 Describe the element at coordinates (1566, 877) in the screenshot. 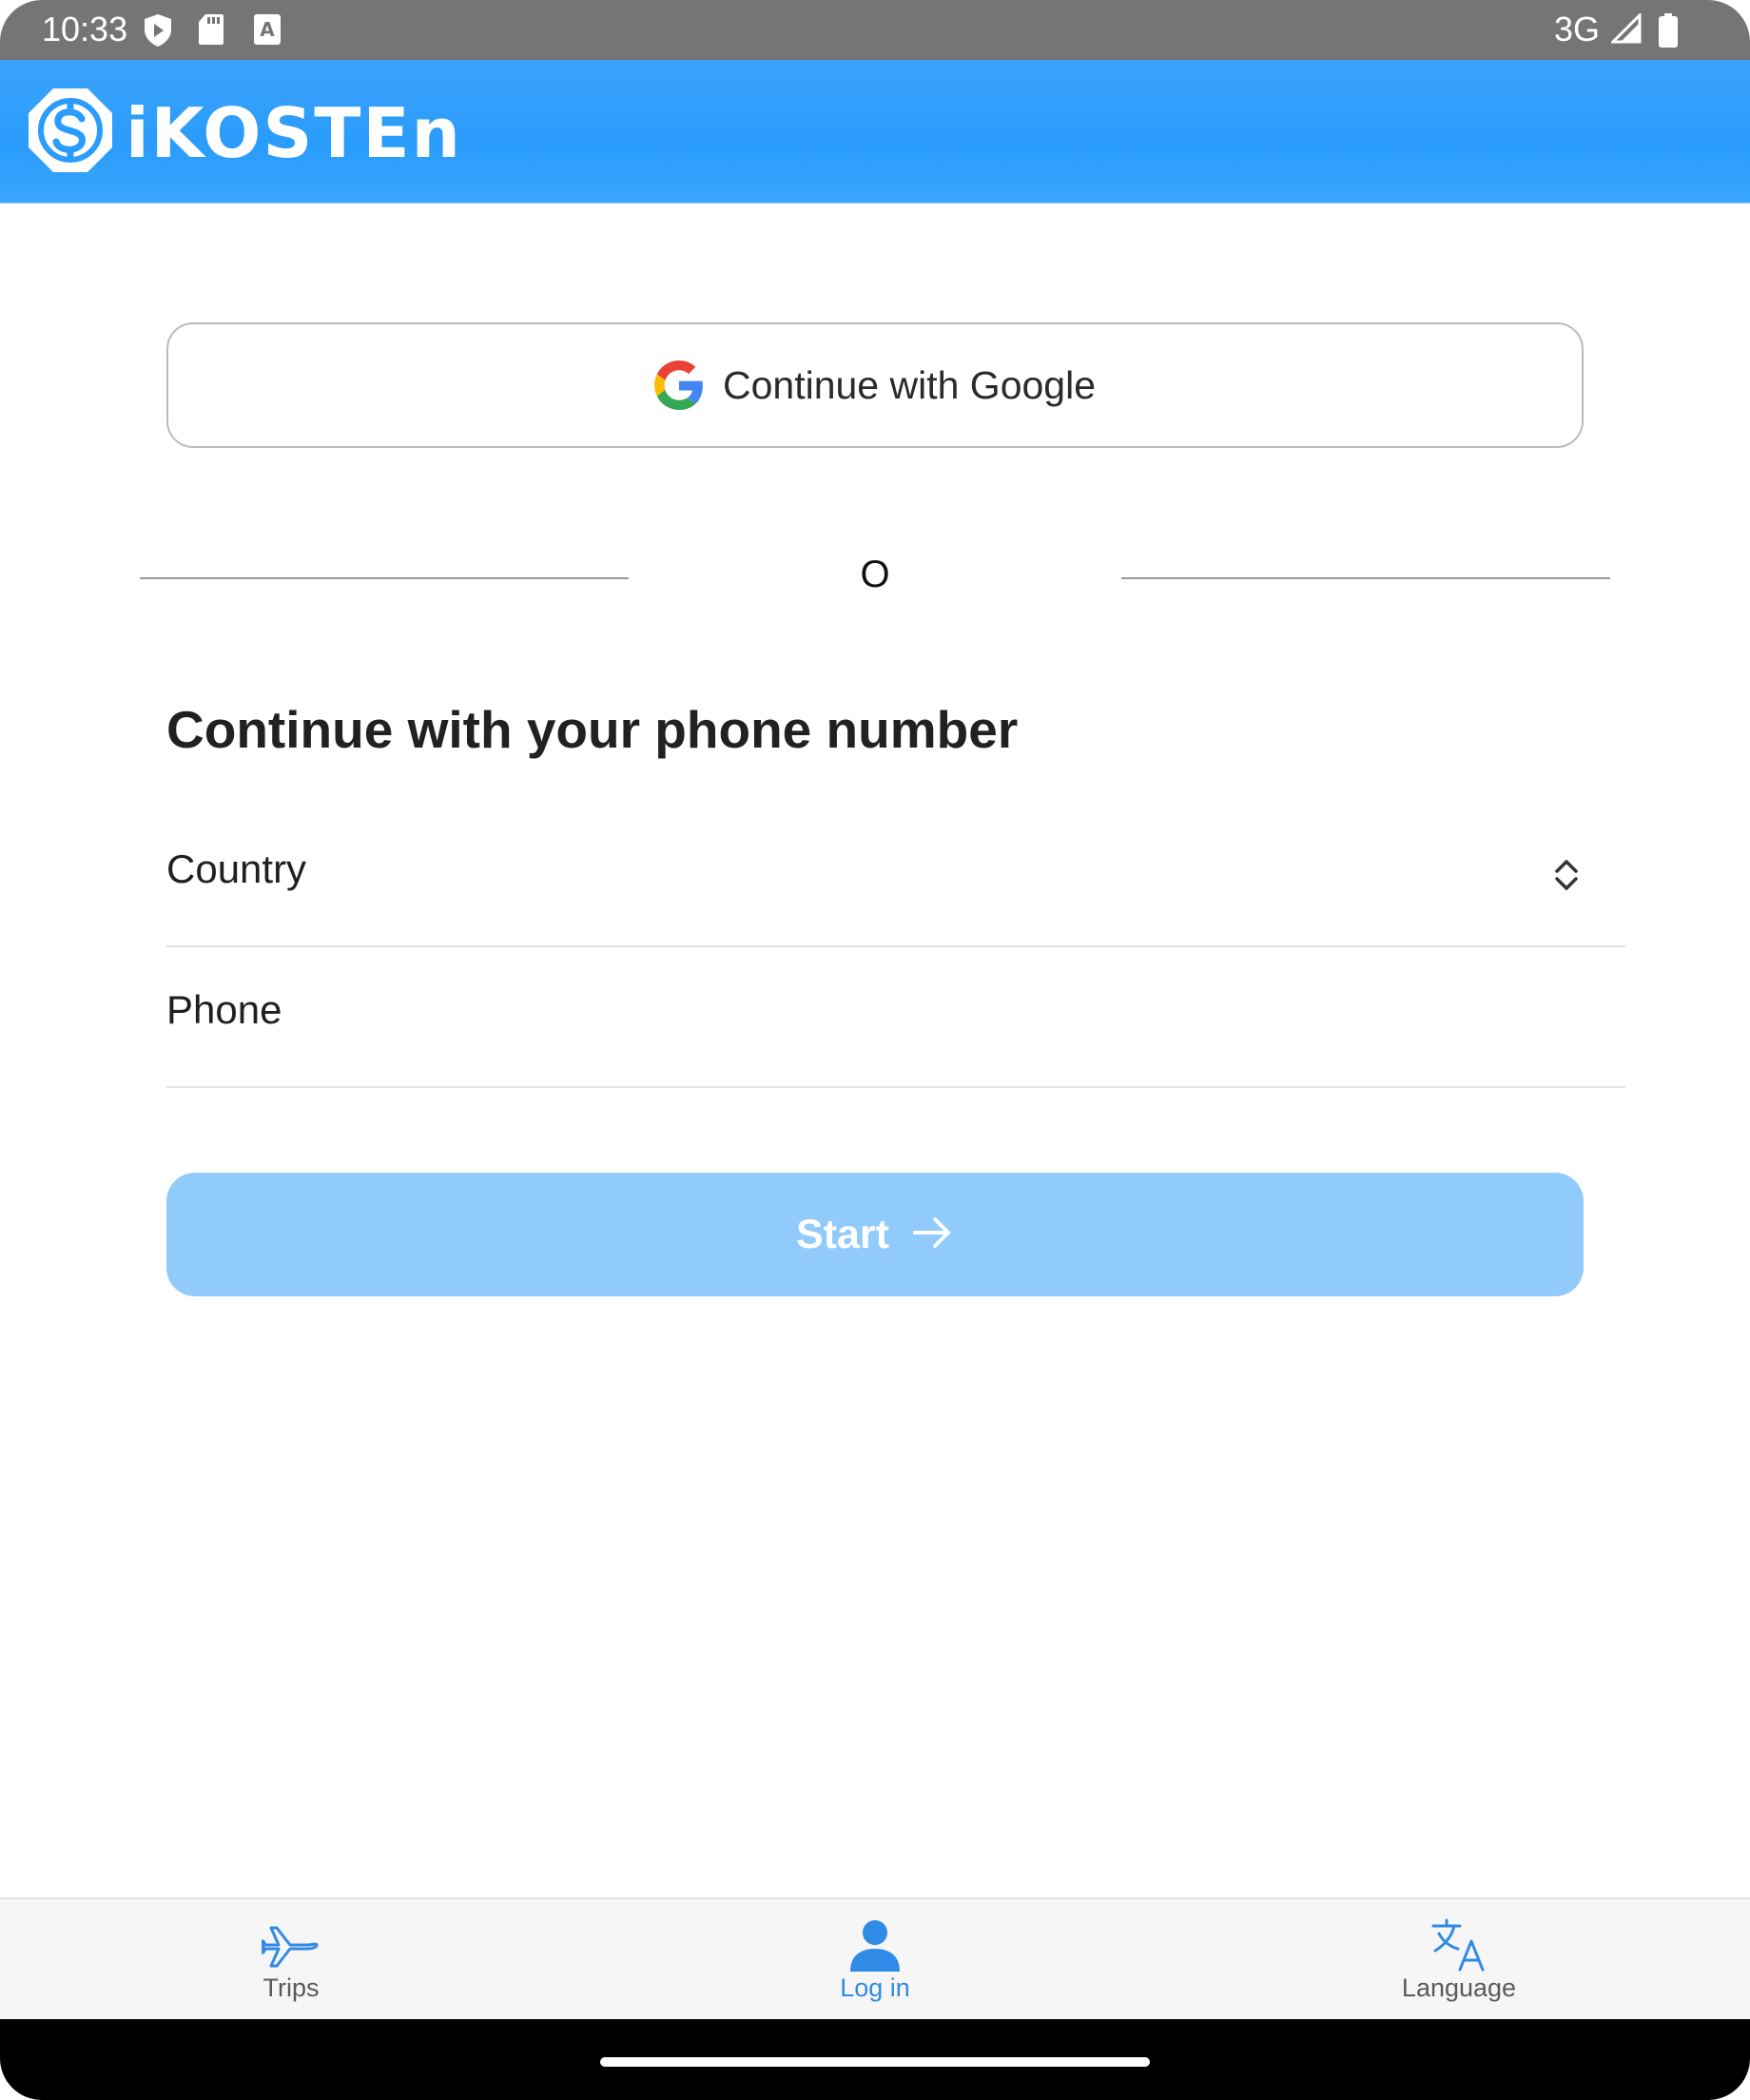

I see `up-down-chevron-icon` at that location.